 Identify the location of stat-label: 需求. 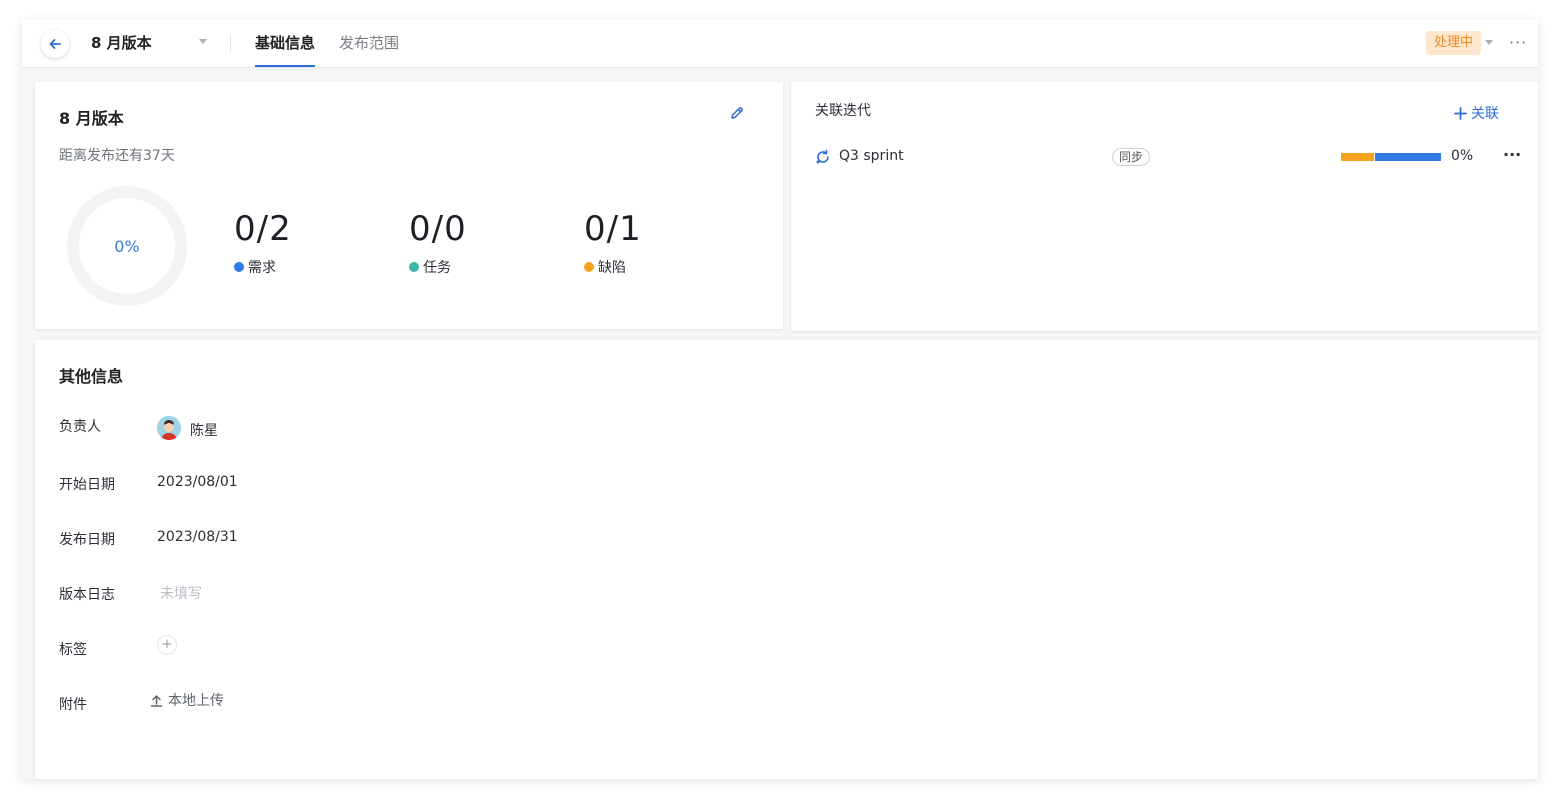
(263, 267).